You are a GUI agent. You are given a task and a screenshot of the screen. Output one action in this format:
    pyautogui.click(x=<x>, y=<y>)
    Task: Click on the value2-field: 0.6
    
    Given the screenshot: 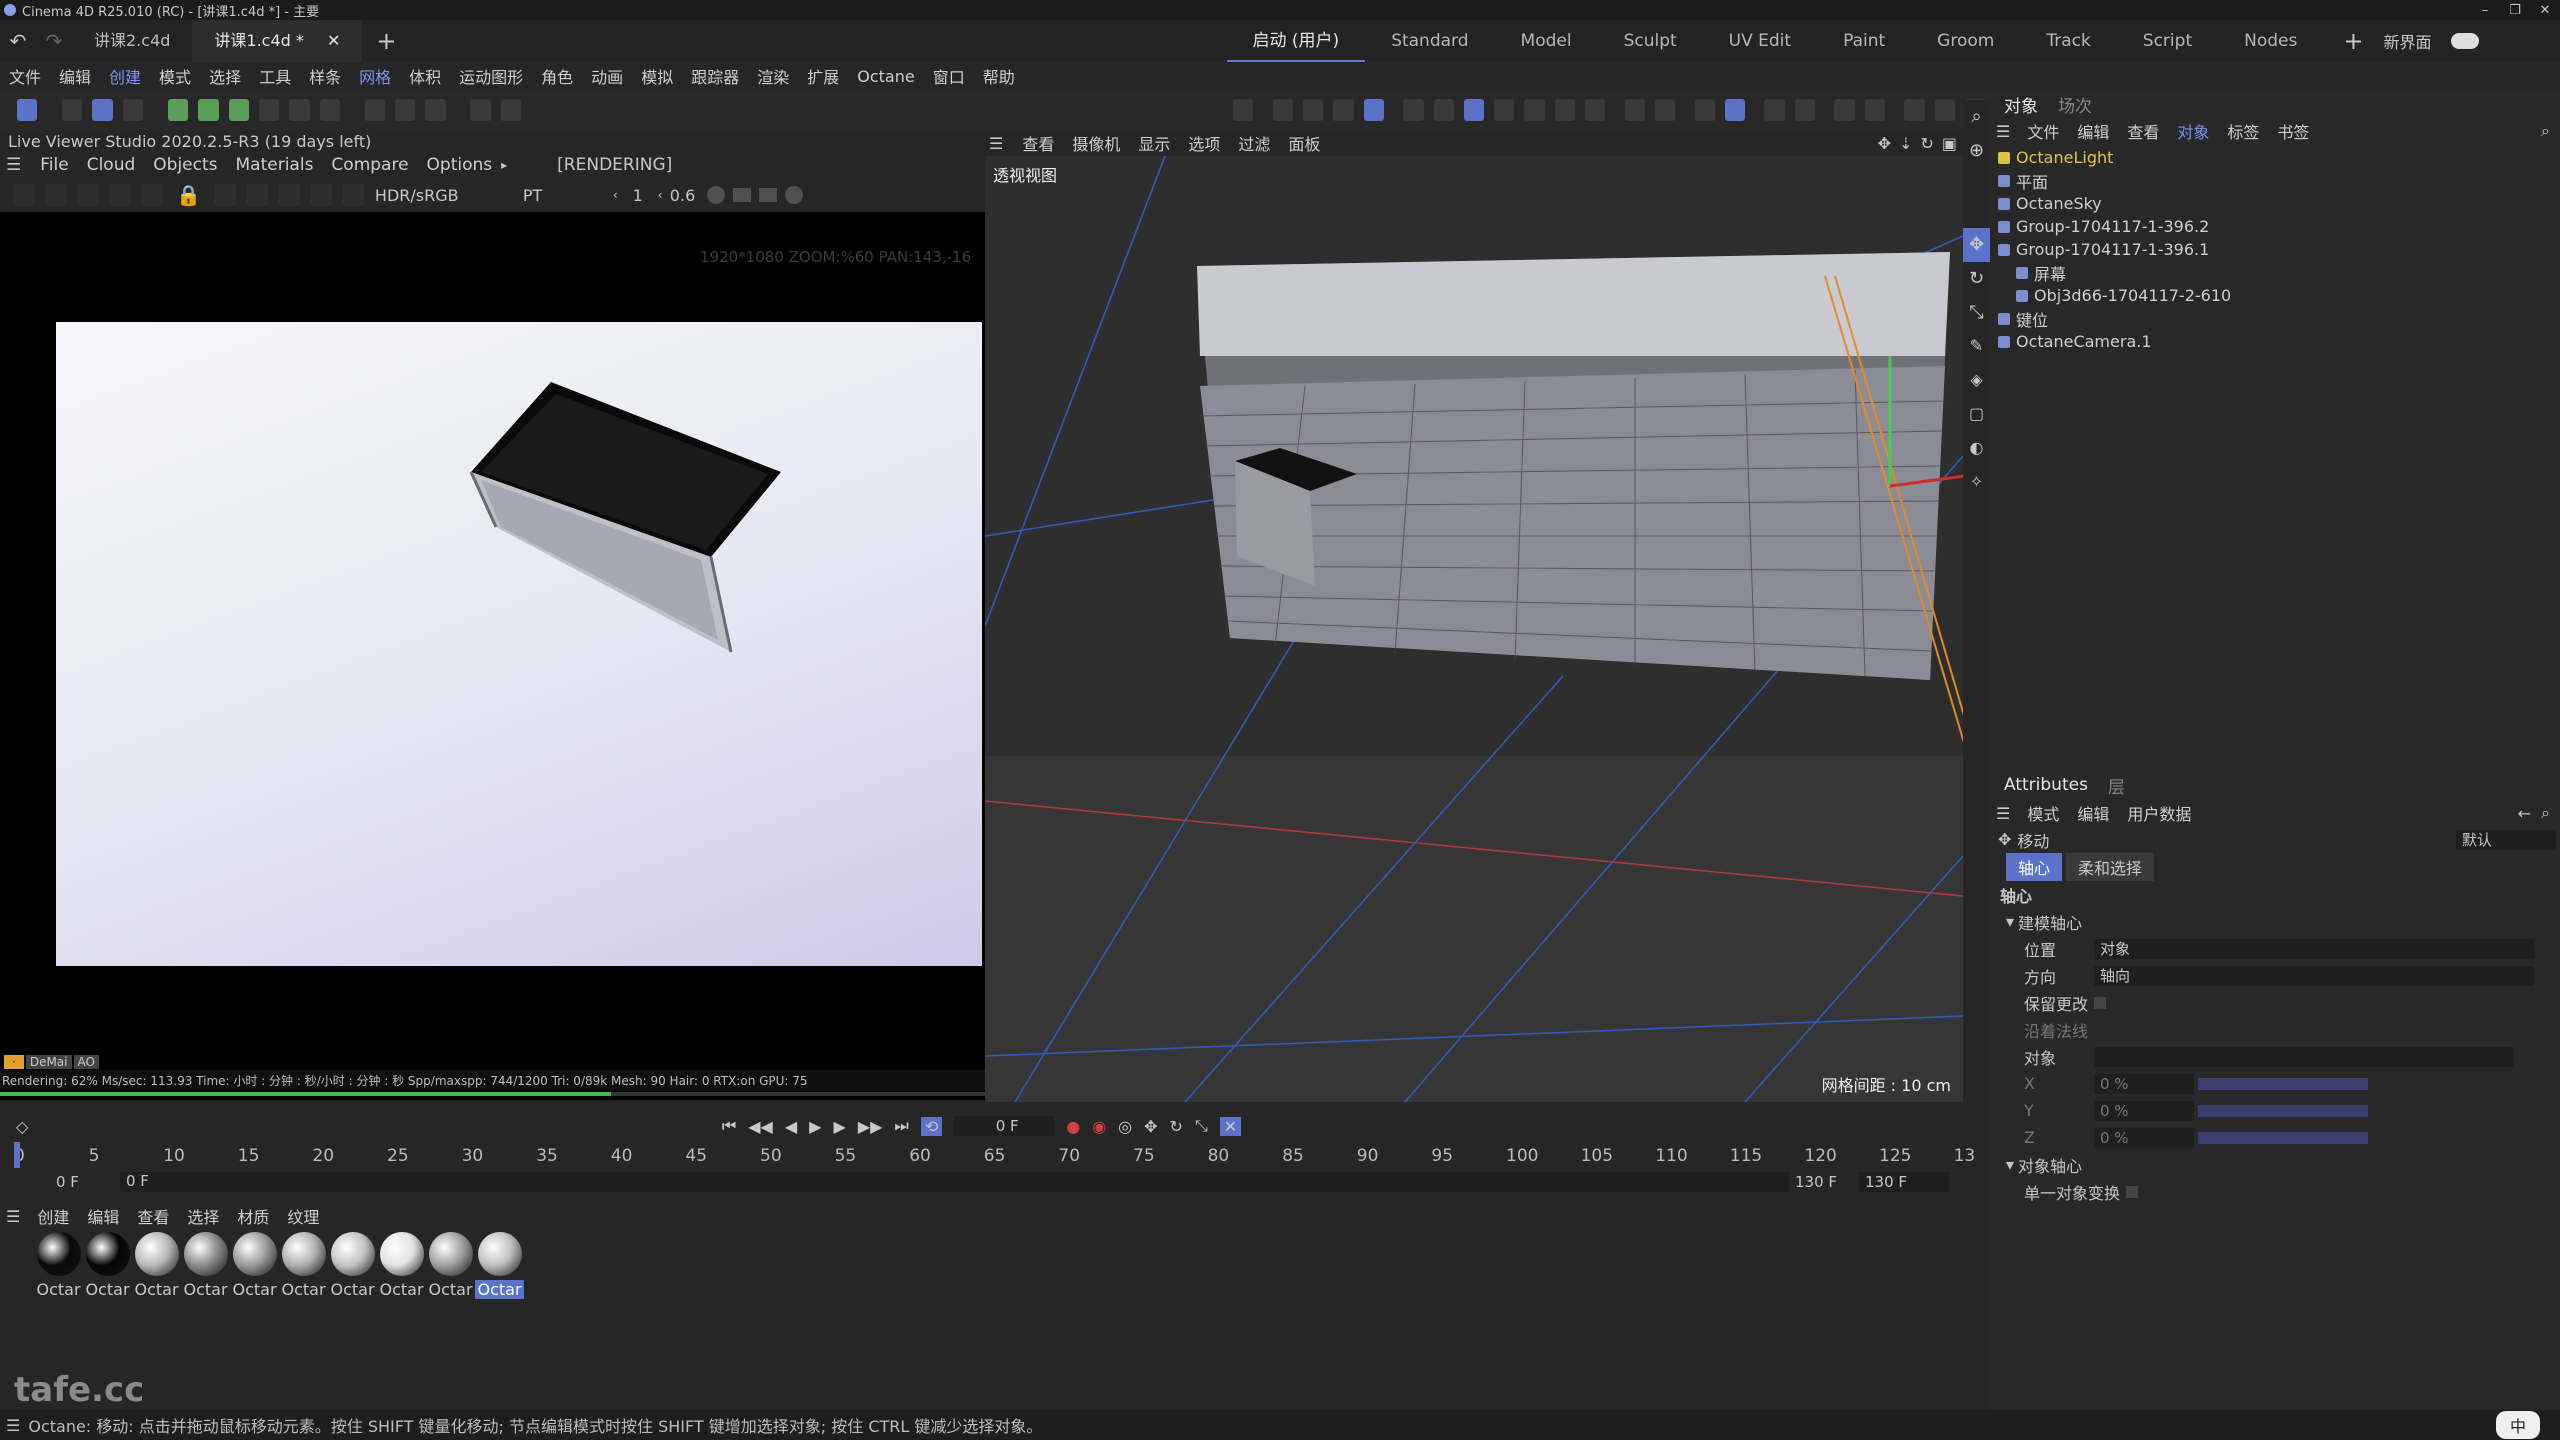 What is the action you would take?
    pyautogui.click(x=683, y=195)
    